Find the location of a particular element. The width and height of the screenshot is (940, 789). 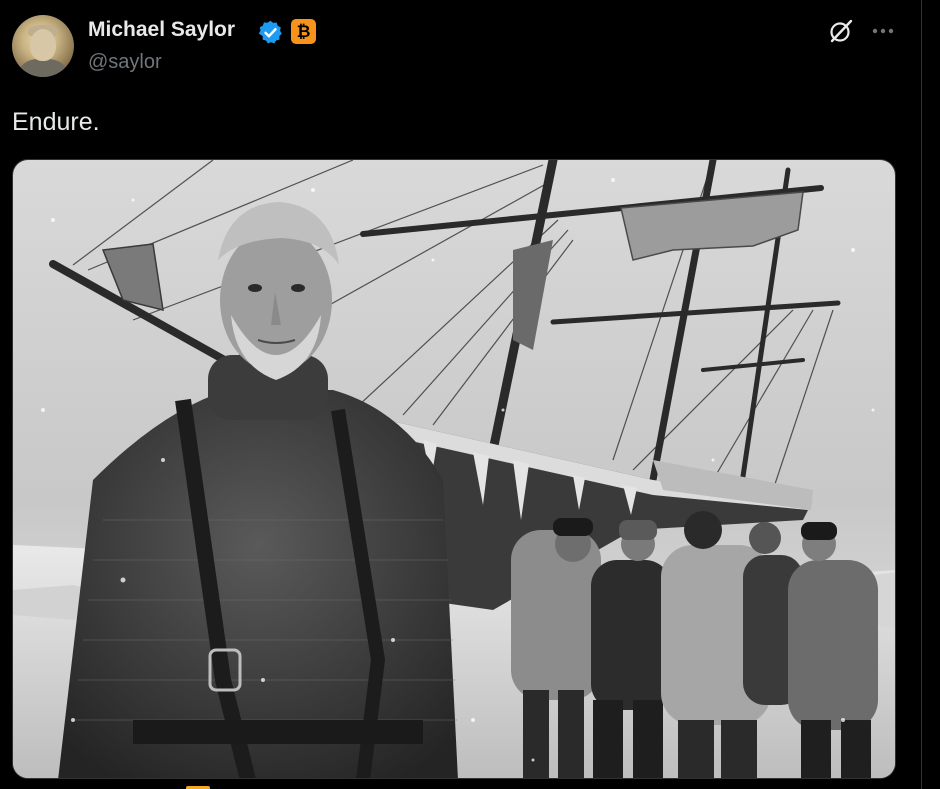

author-handle: @saylor is located at coordinates (125, 62).